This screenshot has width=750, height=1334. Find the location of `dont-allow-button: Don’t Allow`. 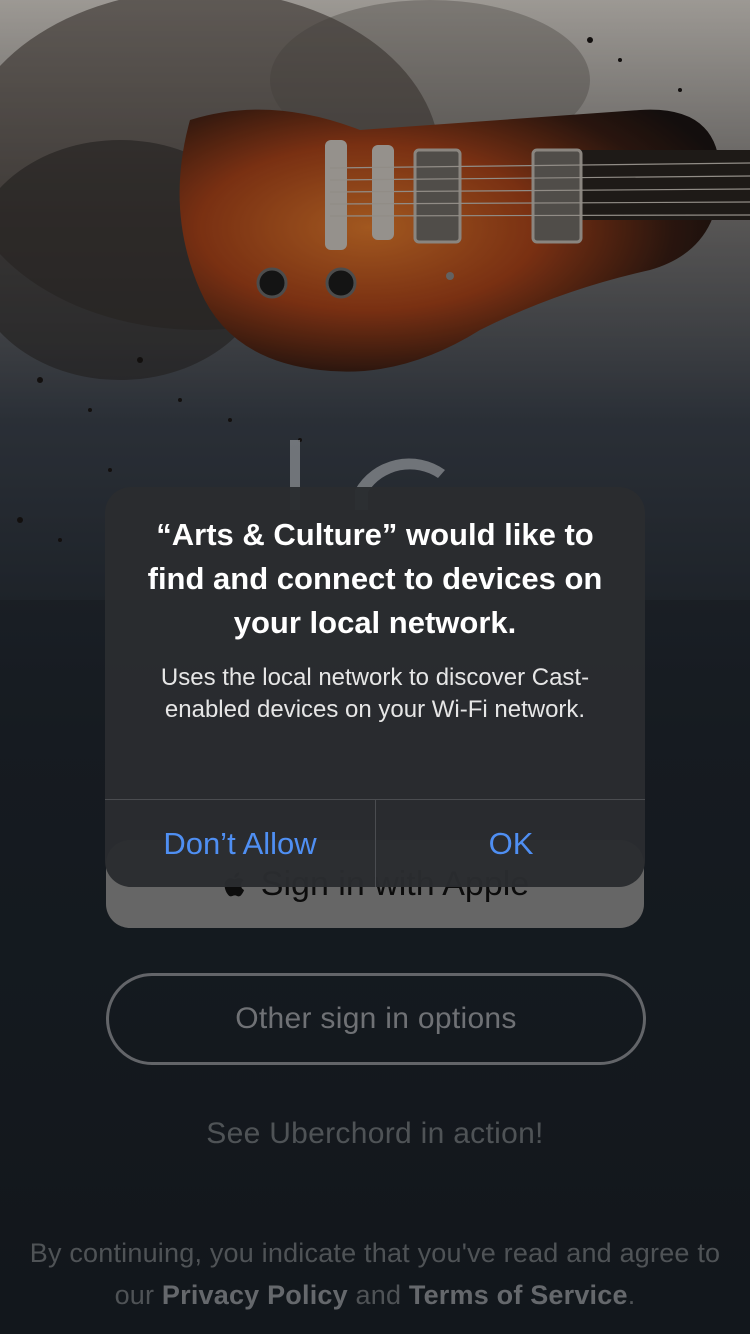

dont-allow-button: Don’t Allow is located at coordinates (240, 843).